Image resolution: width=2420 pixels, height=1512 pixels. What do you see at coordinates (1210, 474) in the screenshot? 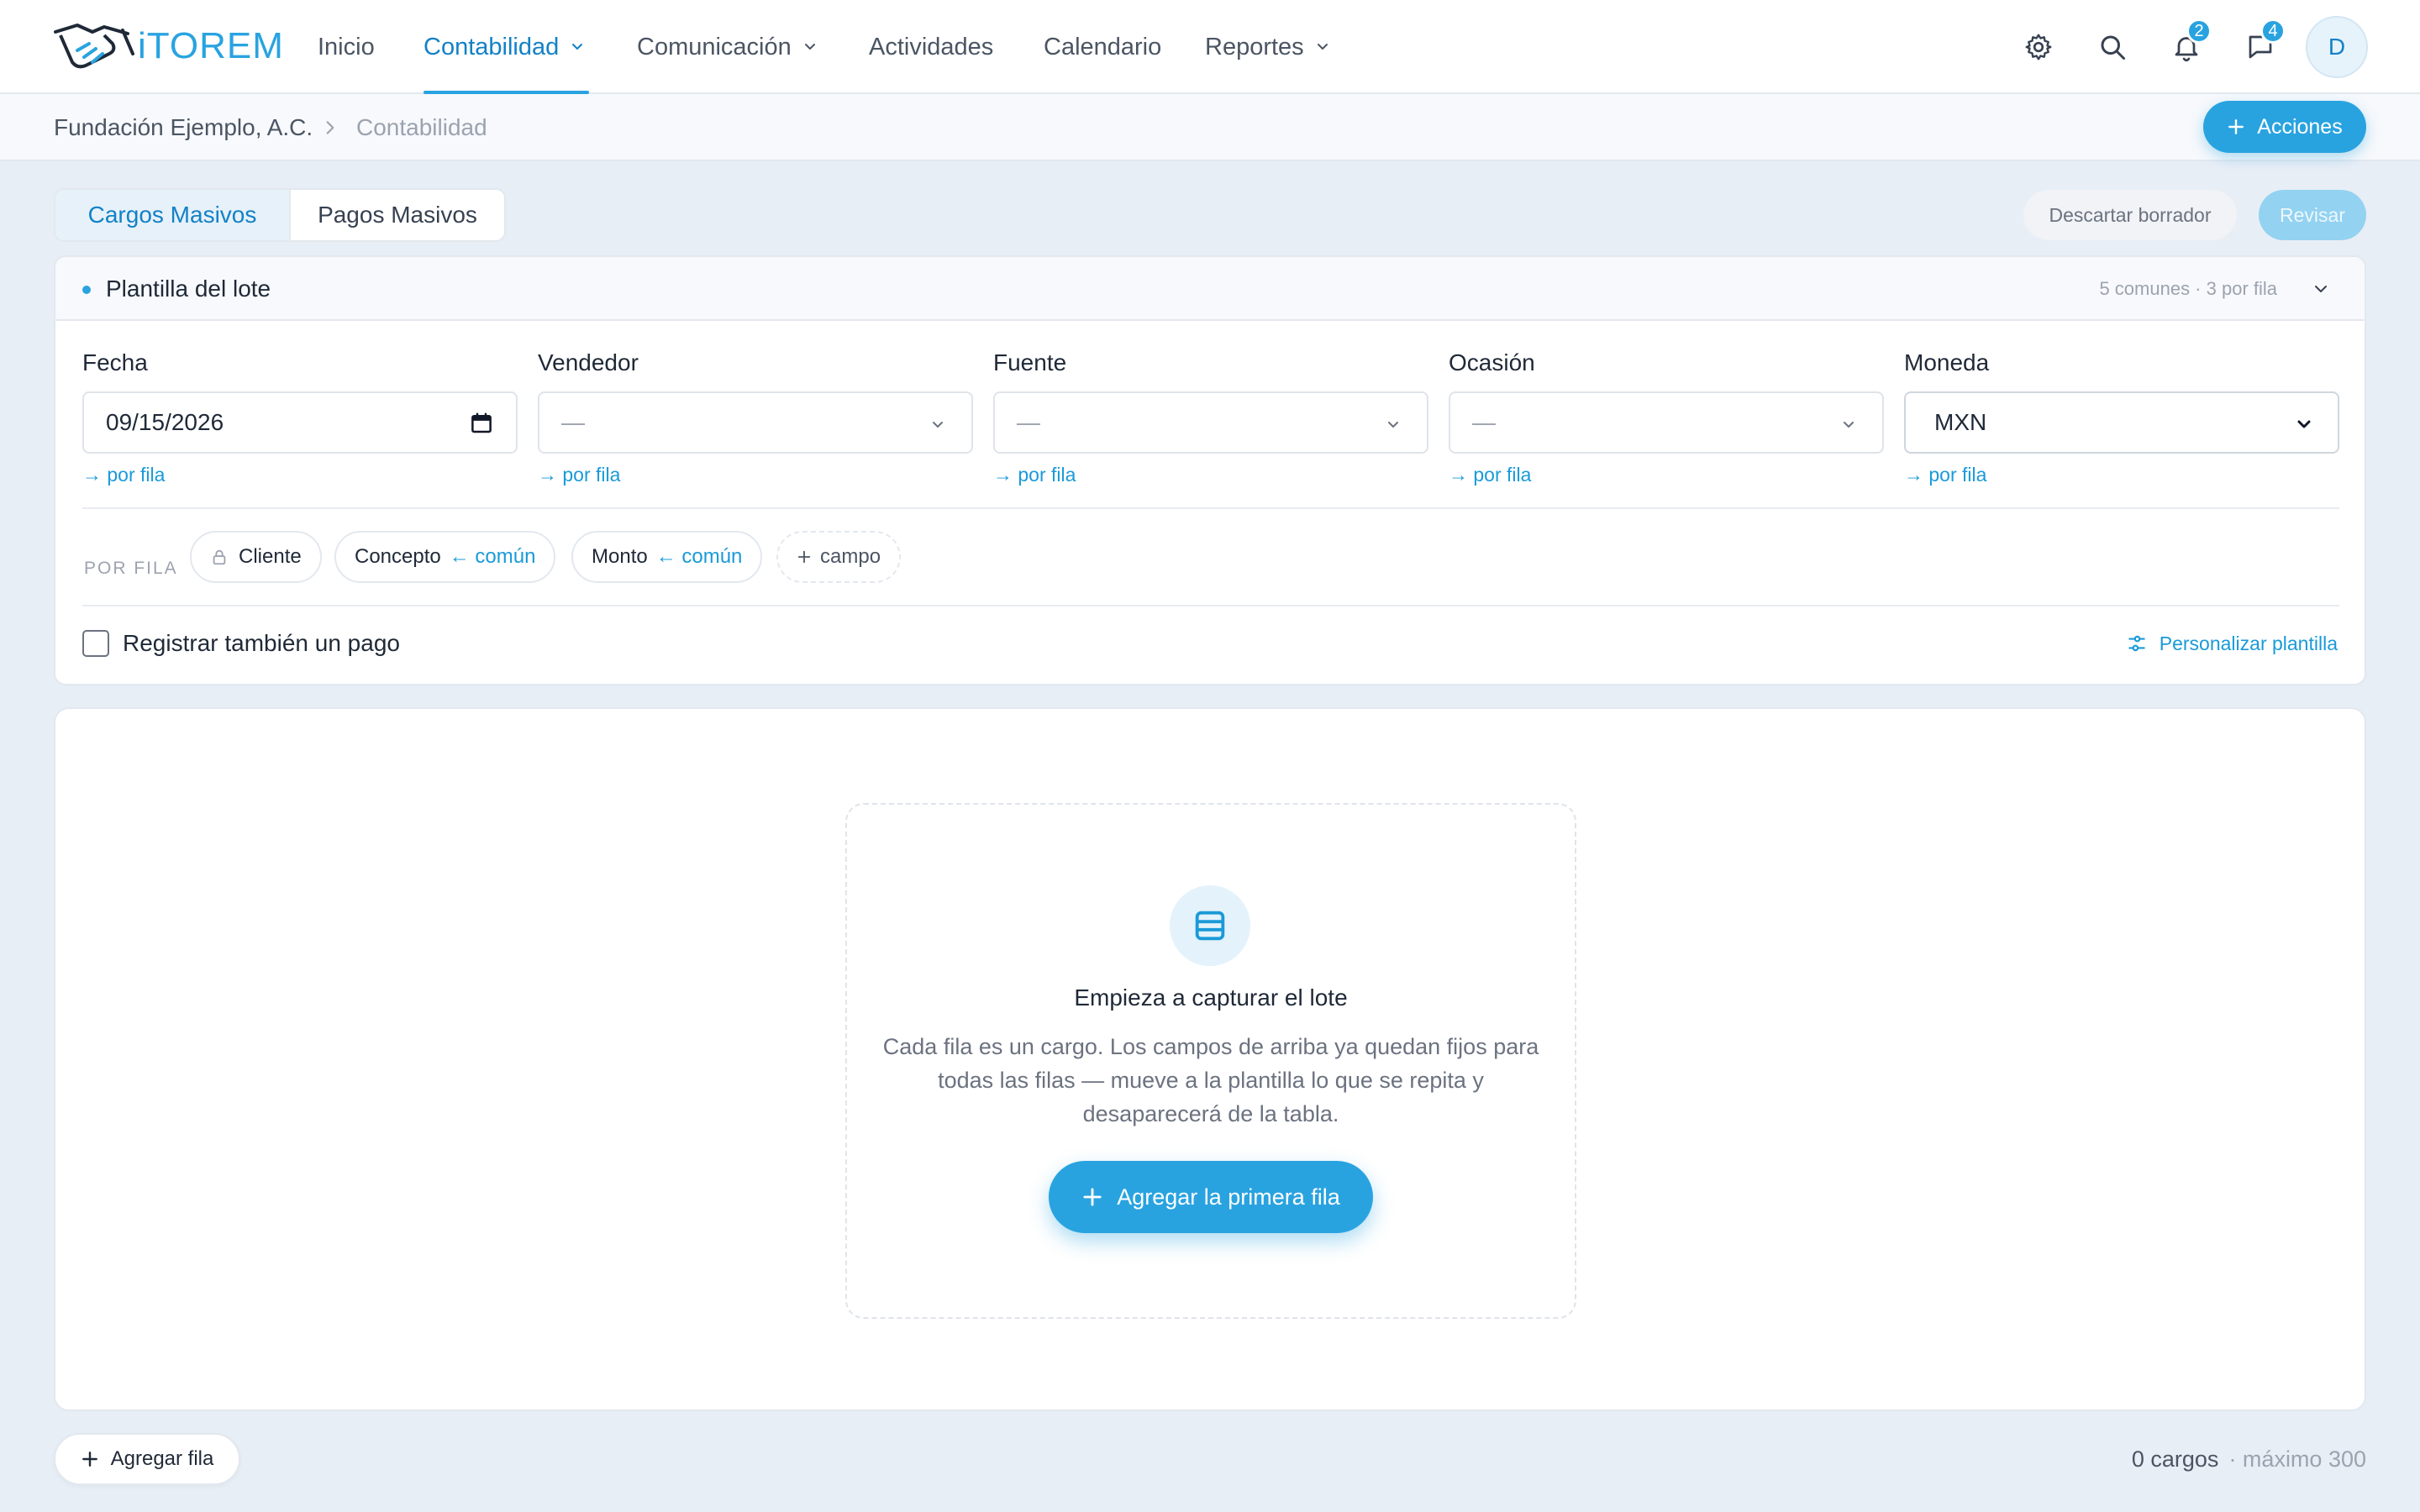
I see `fuente-per-row-link: → por fila` at bounding box center [1210, 474].